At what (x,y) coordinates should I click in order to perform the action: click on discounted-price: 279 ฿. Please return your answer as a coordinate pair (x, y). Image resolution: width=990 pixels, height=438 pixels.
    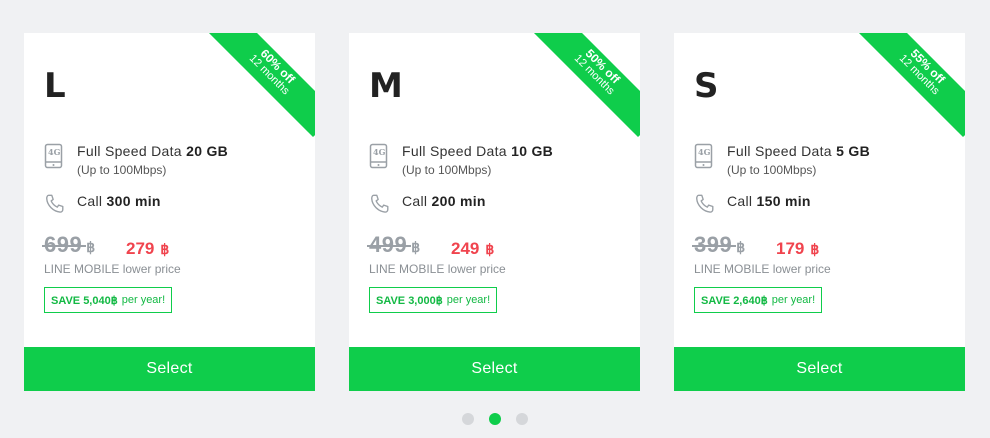
    Looking at the image, I should click on (147, 249).